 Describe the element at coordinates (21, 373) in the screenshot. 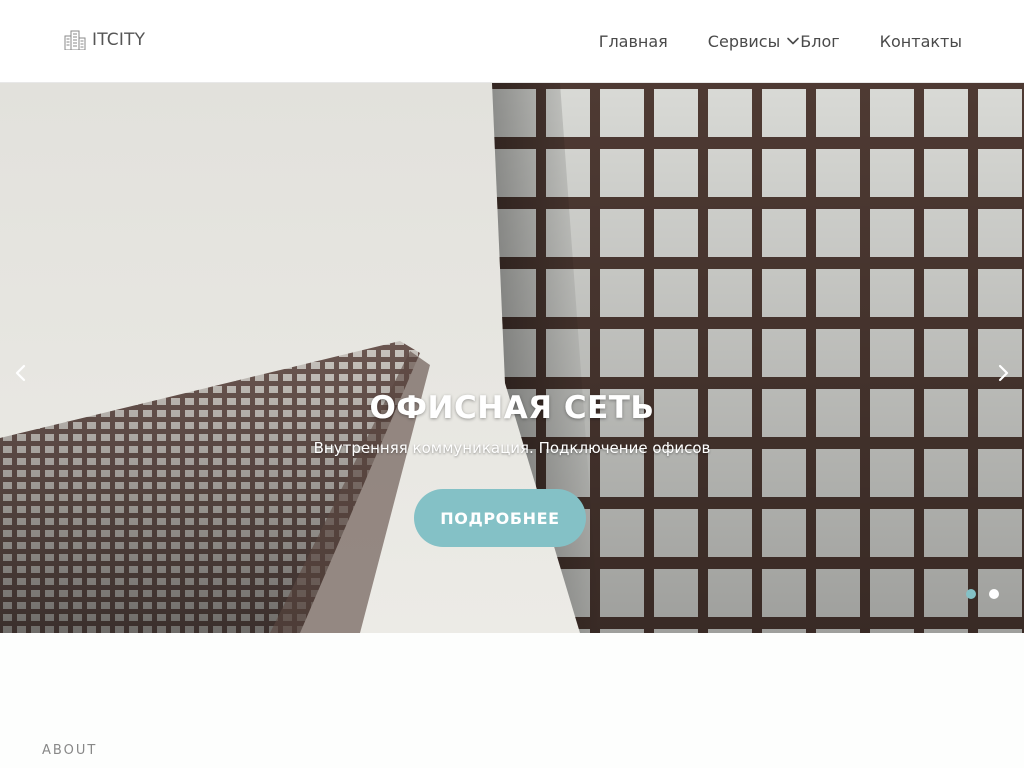

I see `chevron-left-icon` at that location.